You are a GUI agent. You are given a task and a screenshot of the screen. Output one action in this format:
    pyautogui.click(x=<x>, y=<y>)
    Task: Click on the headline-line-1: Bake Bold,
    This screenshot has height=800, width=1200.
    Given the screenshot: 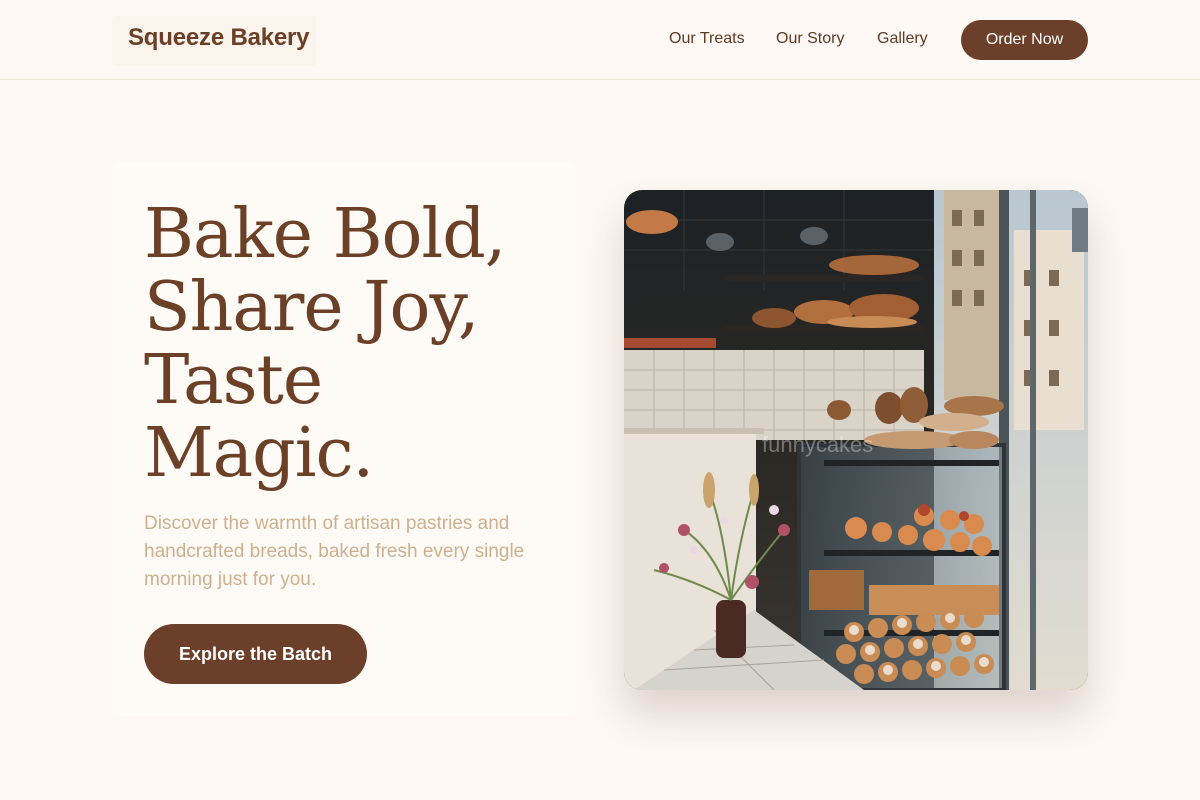 What is the action you would take?
    pyautogui.click(x=325, y=234)
    